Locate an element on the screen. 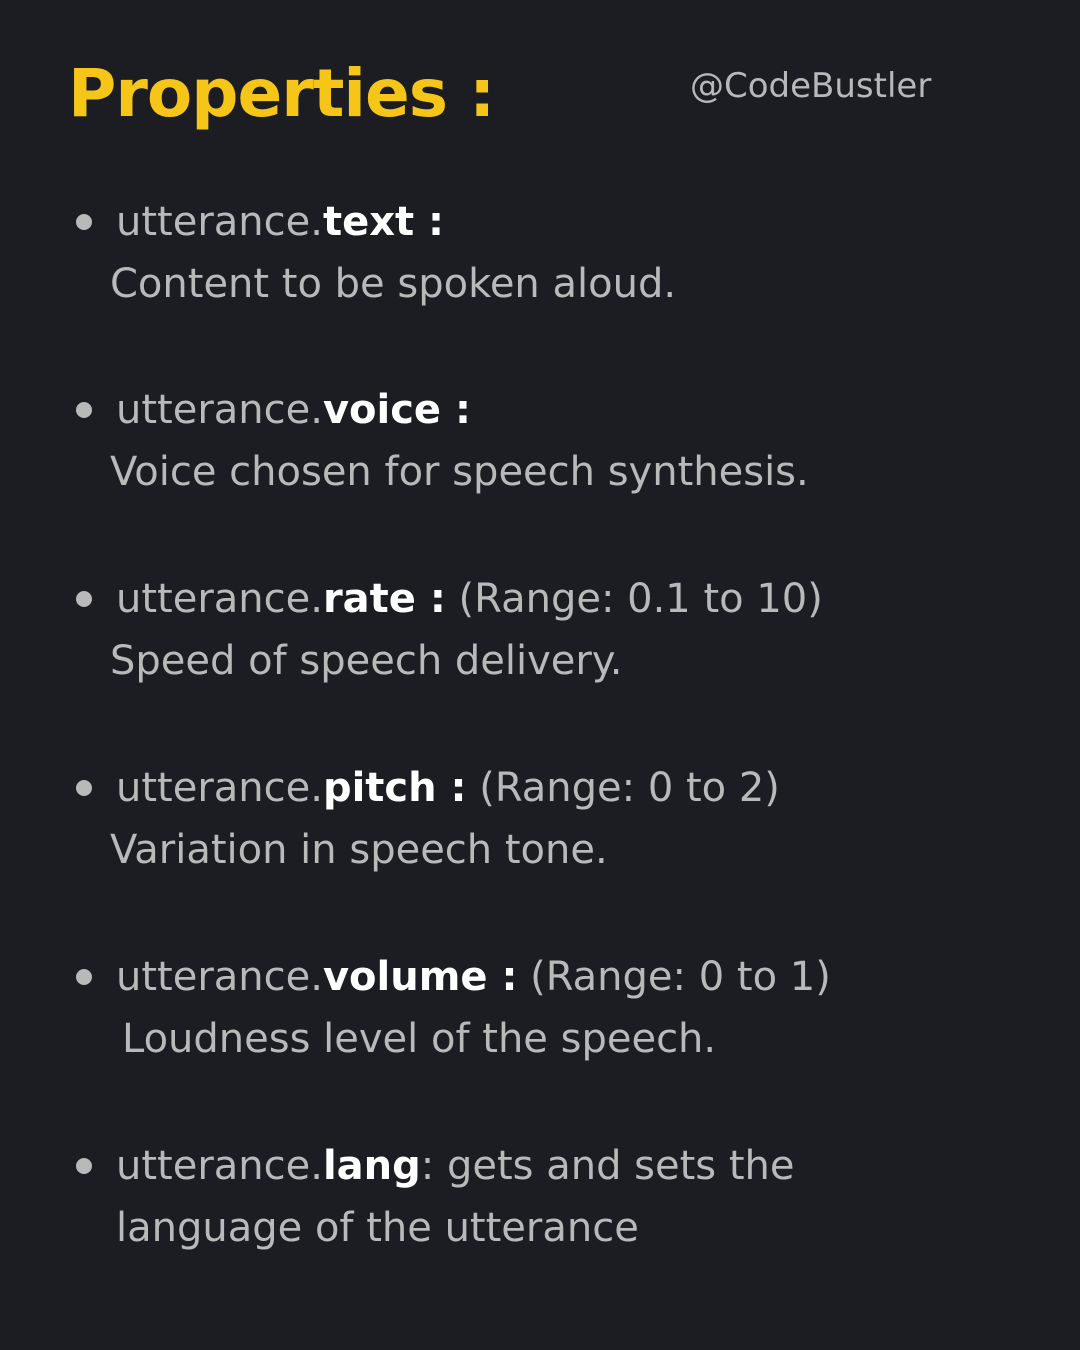 This screenshot has width=1080, height=1350. property-signature: utterance.volume : (Range: 0 to 1) is located at coordinates (473, 977).